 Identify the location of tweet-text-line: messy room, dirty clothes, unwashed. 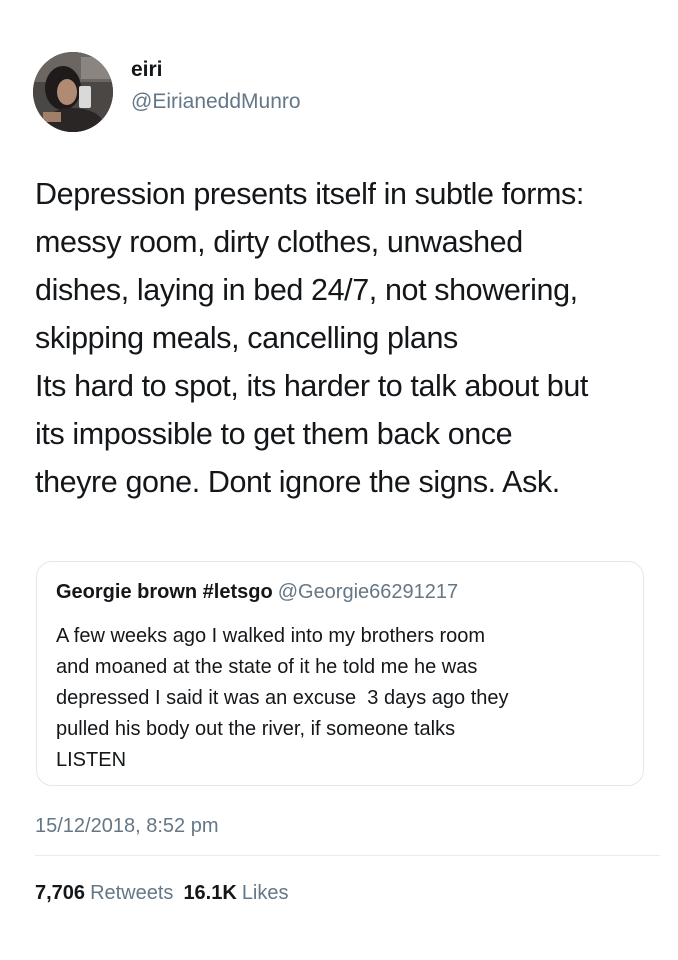
(279, 242).